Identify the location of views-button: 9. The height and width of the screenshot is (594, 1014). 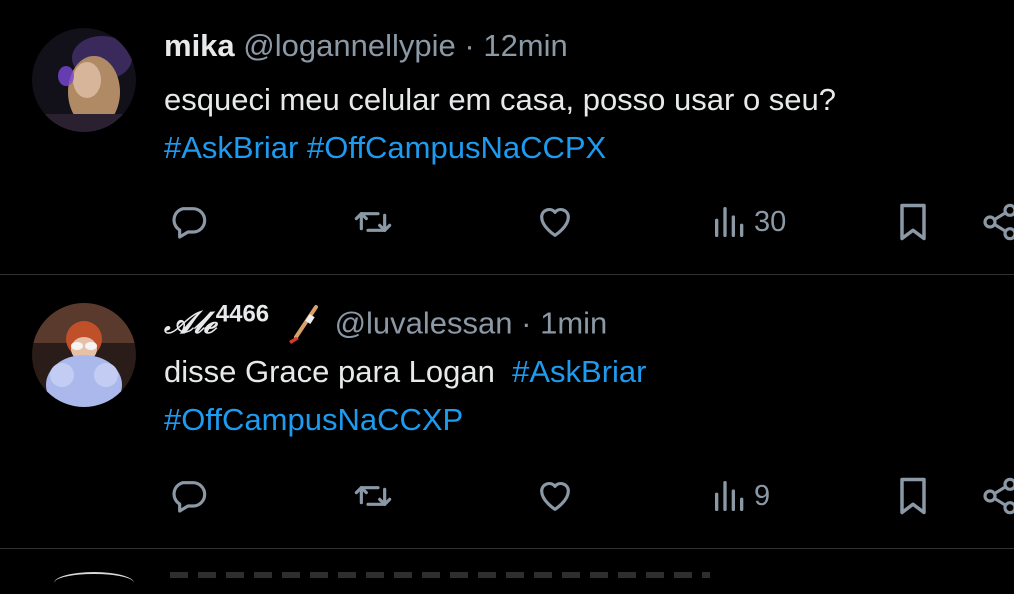
(740, 496).